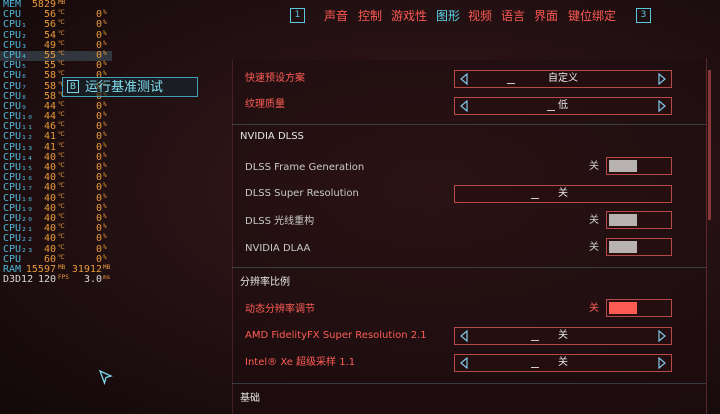 Image resolution: width=720 pixels, height=414 pixels. I want to click on dynamic-resolution-label: 动态分辨率调节, so click(280, 309).